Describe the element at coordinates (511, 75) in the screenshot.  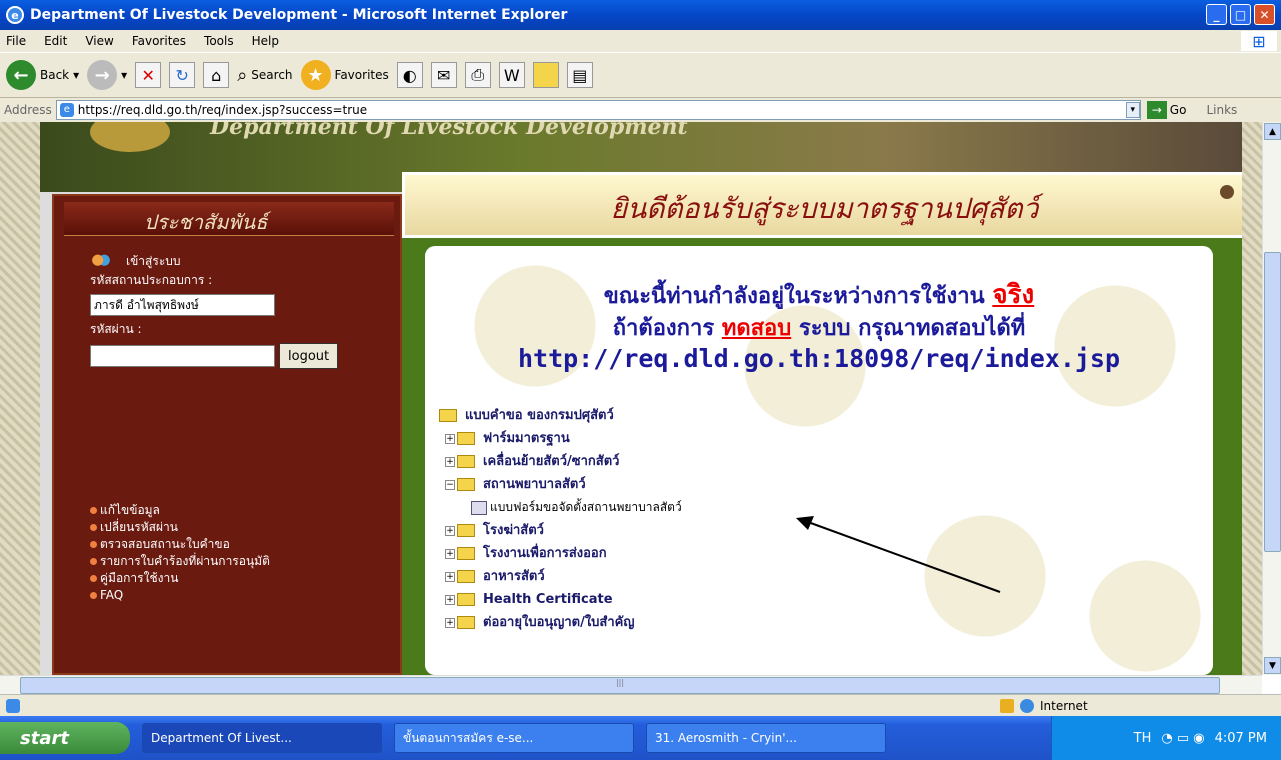
I see `edit-icon: W` at that location.